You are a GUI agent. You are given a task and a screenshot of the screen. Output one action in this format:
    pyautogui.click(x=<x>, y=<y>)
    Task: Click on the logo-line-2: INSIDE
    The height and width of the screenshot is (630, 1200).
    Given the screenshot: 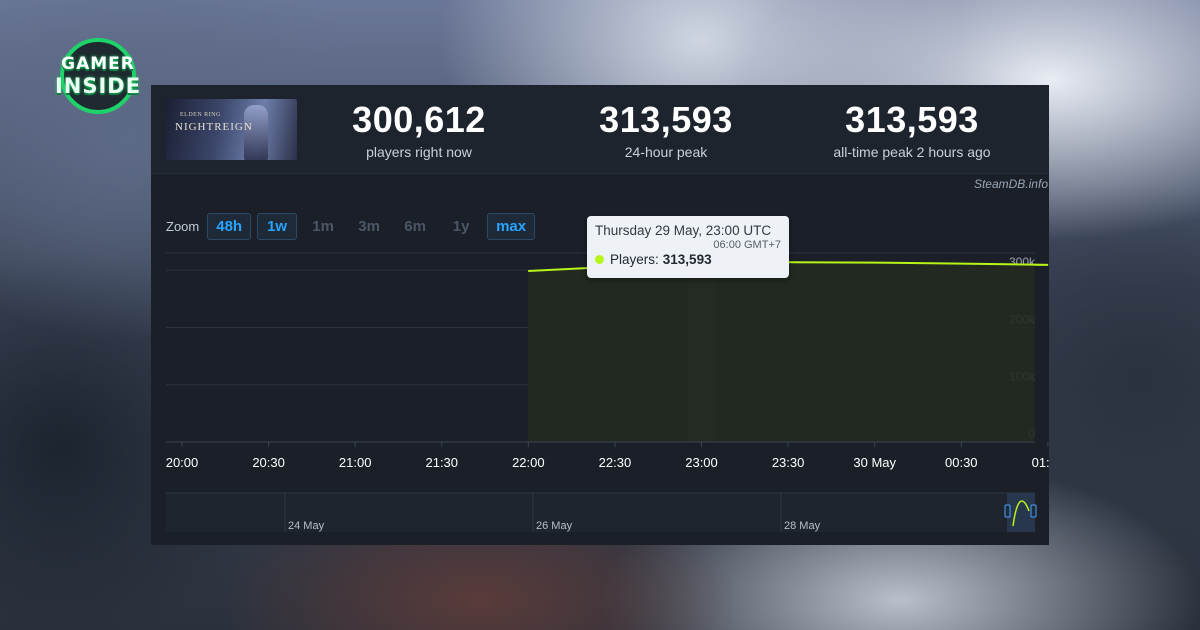 What is the action you would take?
    pyautogui.click(x=98, y=86)
    